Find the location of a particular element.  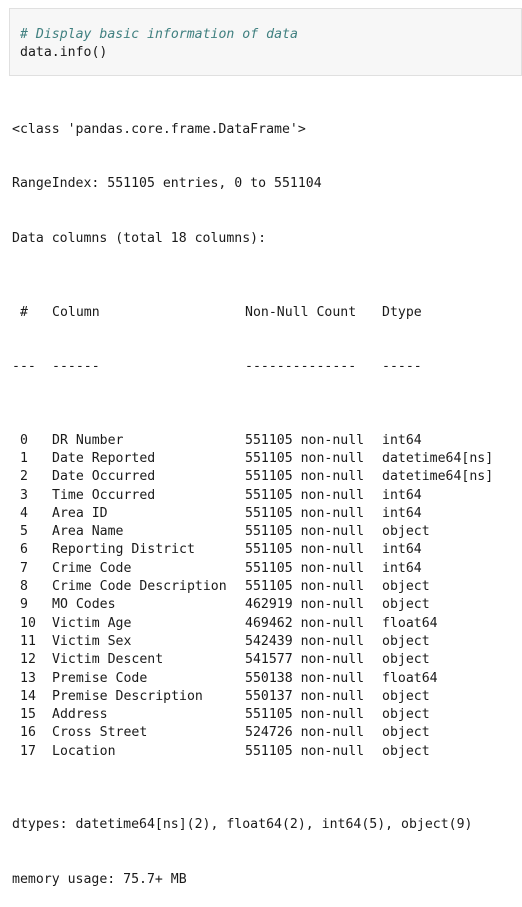

row-column-name: Date Reported is located at coordinates (104, 458).